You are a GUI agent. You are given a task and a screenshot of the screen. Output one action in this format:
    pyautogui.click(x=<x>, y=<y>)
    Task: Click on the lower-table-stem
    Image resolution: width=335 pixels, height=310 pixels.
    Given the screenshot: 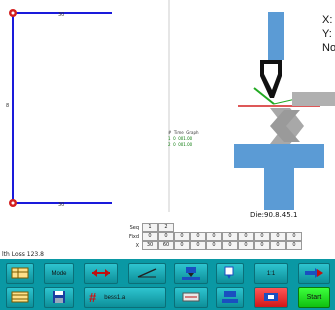 What is the action you would take?
    pyautogui.click(x=279, y=189)
    